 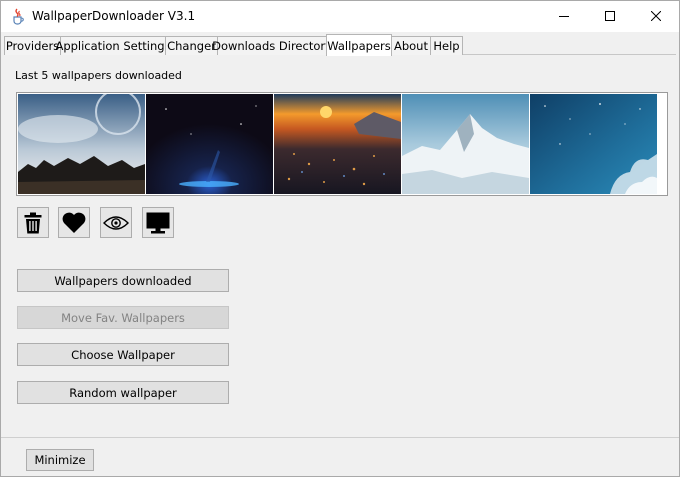 I want to click on choose-wallpaper-button: Choose Wallpaper, so click(x=123, y=354).